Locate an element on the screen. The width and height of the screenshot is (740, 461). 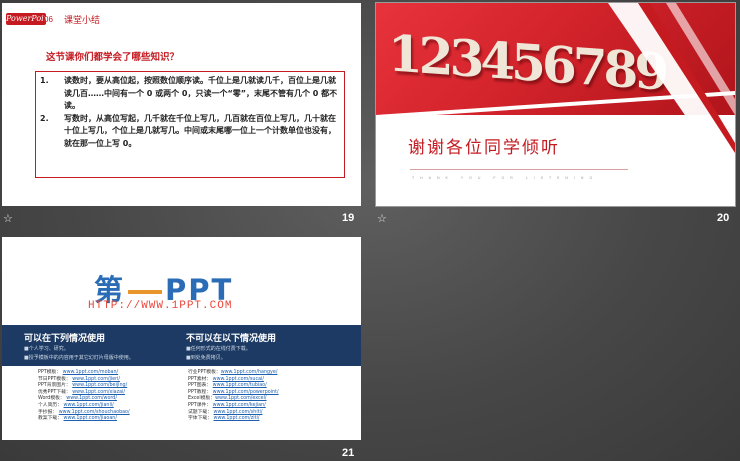
link-url: www.1ppt.com/shiti/ is located at coordinates (238, 412).